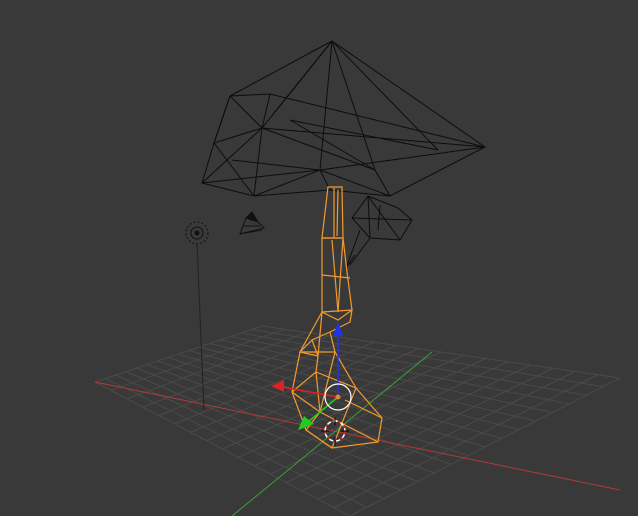 The height and width of the screenshot is (516, 638). Describe the element at coordinates (252, 223) in the screenshot. I see `camera-icon` at that location.